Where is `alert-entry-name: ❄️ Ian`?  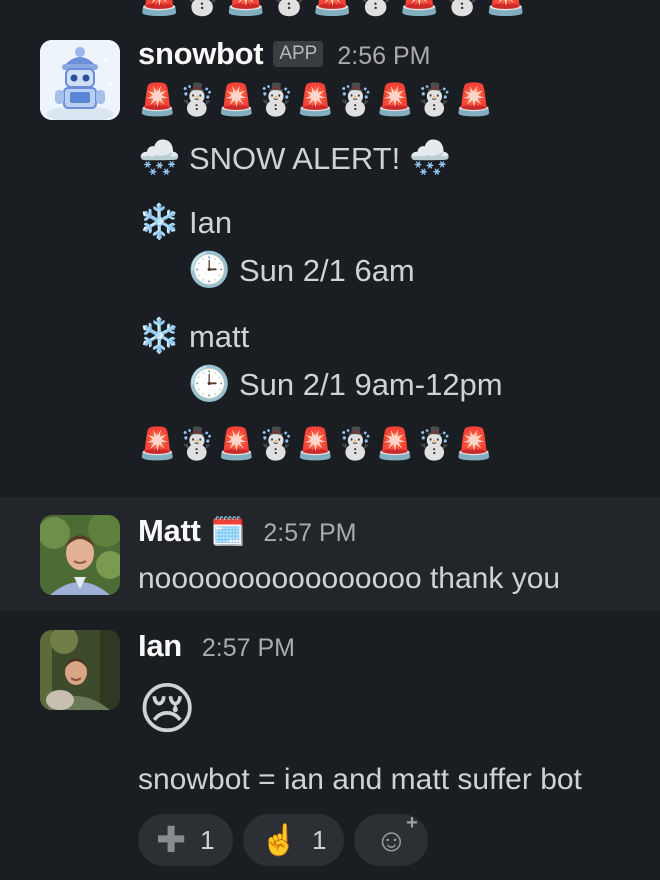
alert-entry-name: ❄️ Ian is located at coordinates (185, 222).